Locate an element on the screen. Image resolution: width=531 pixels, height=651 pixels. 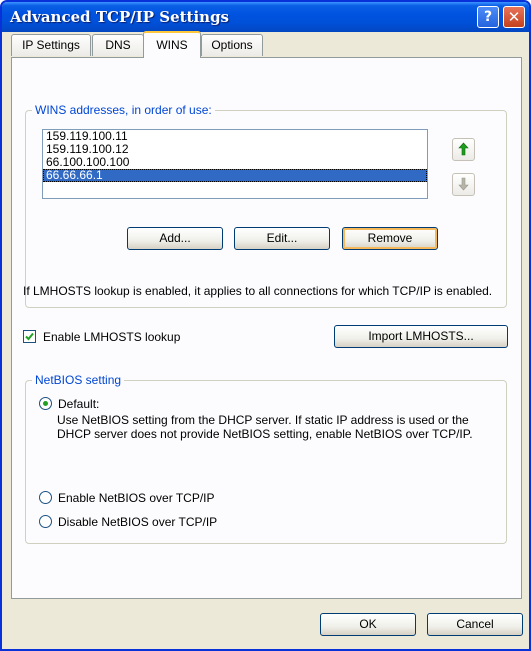
arrow-up-icon is located at coordinates (463, 149).